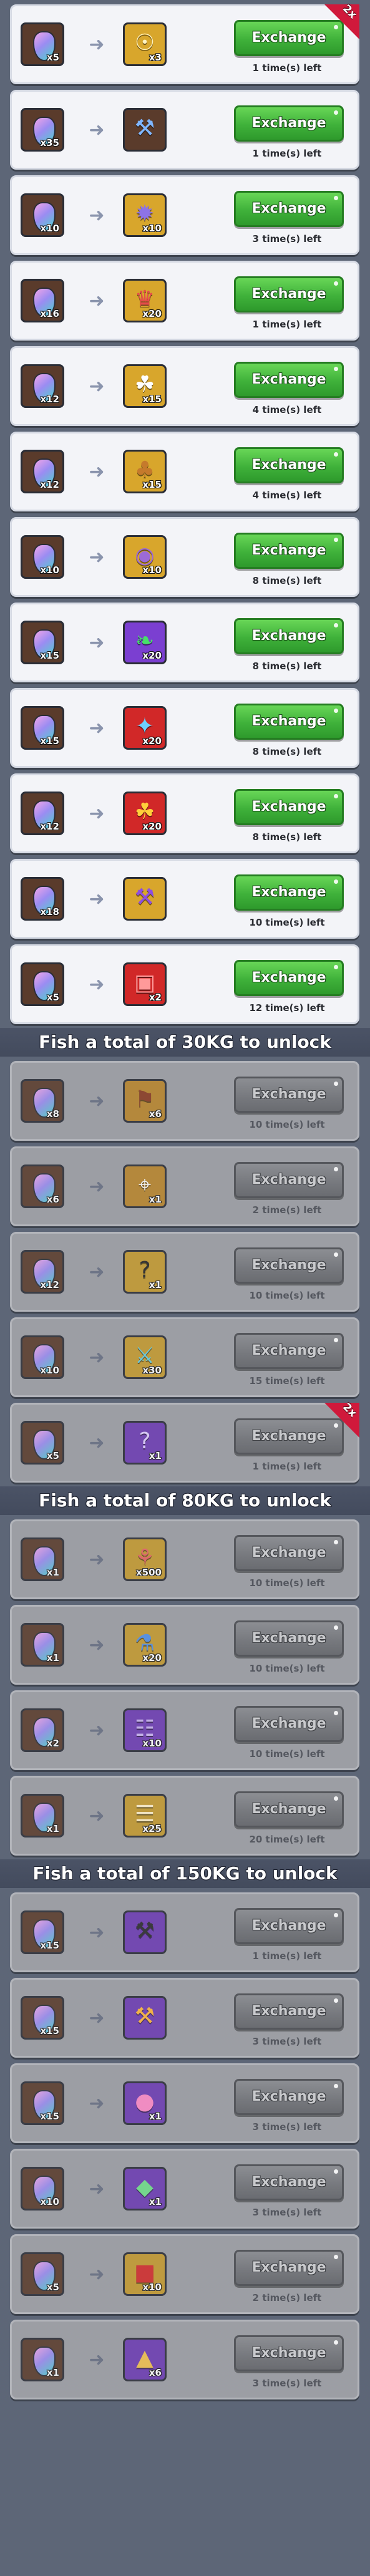 Image resolution: width=370 pixels, height=2576 pixels. Describe the element at coordinates (43, 386) in the screenshot. I see `cost-item-tile: x12` at that location.